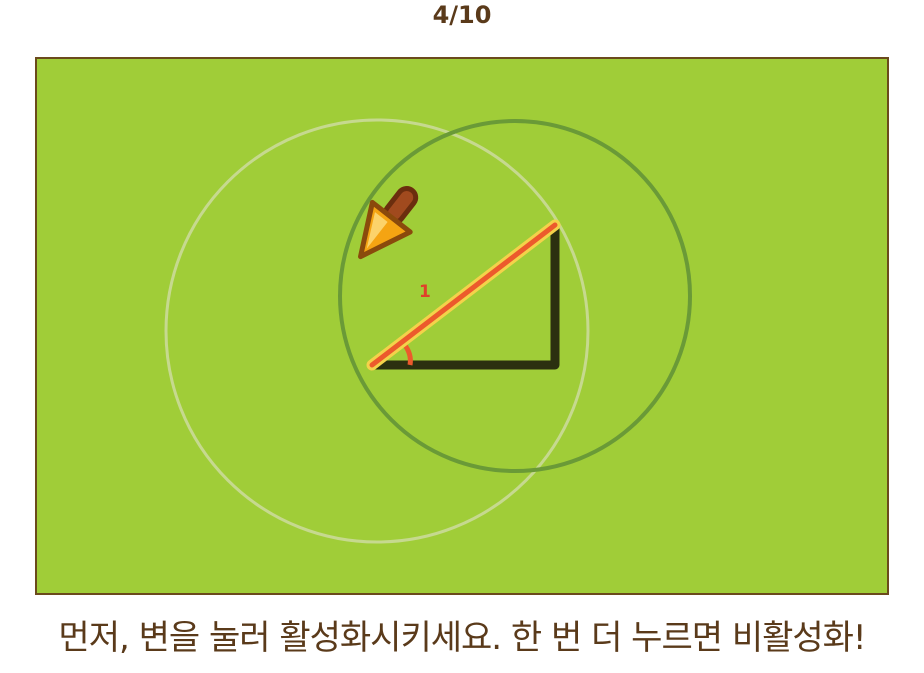 This screenshot has height=673, width=924. What do you see at coordinates (463, 295) in the screenshot?
I see `hypotenuse-edge` at bounding box center [463, 295].